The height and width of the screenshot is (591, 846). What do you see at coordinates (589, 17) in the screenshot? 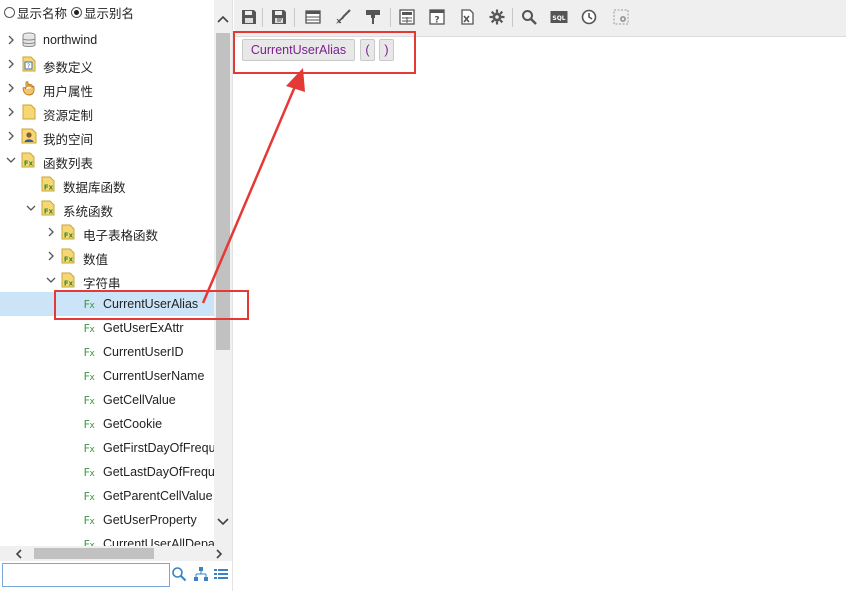
I see `clock-icon` at bounding box center [589, 17].